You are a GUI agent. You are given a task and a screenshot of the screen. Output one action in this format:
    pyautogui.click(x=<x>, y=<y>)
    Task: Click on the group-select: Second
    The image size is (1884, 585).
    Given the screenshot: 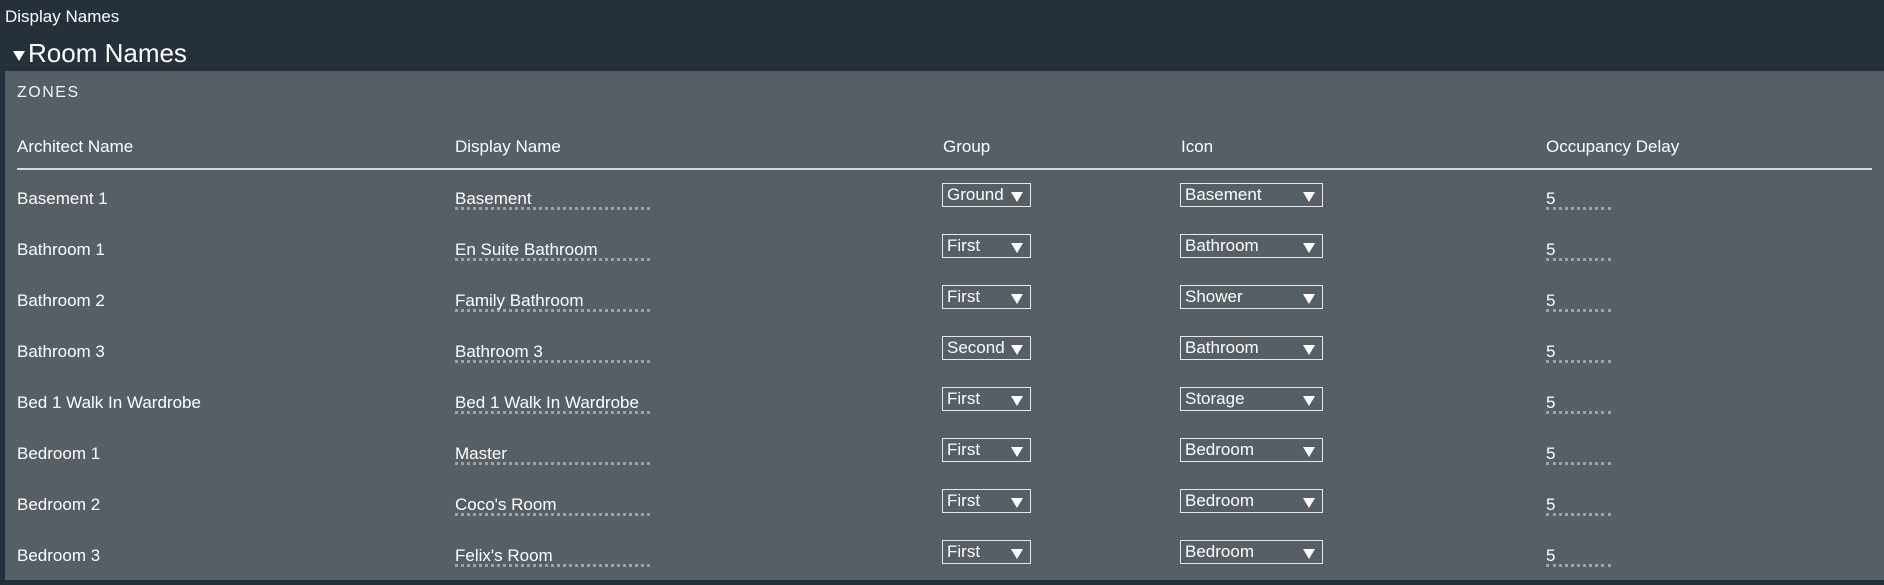 What is the action you would take?
    pyautogui.click(x=986, y=348)
    